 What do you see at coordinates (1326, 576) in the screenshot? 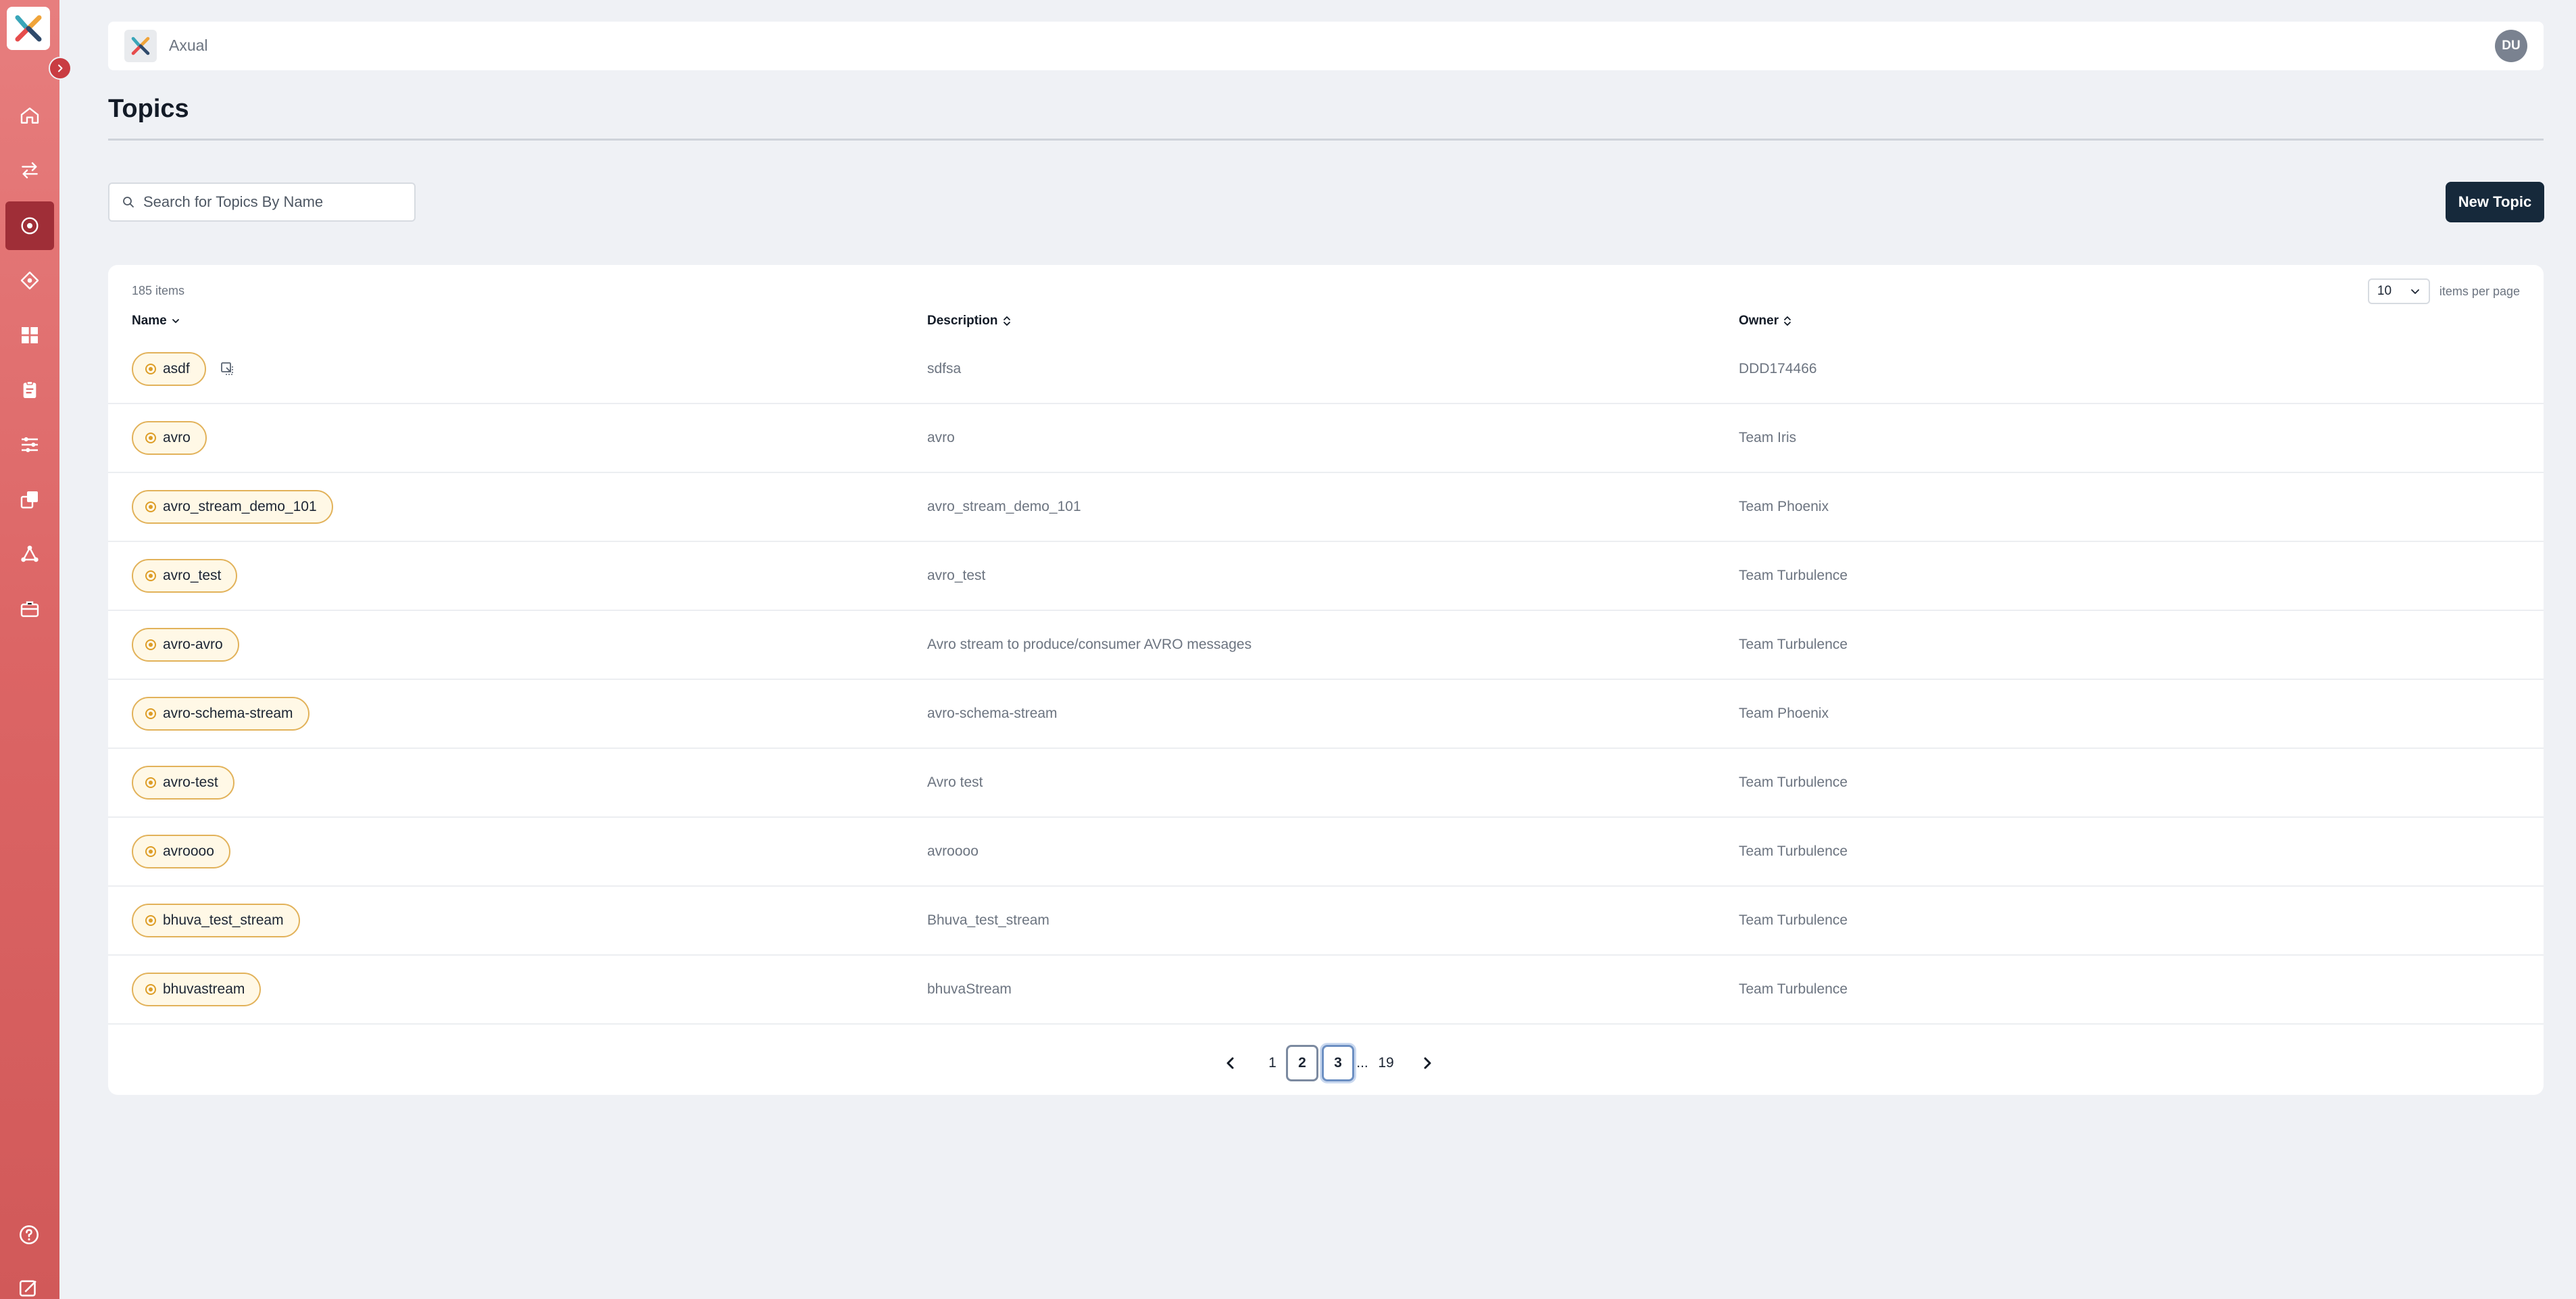
I see `table-row: avro_test avro_test Team Turbulence` at bounding box center [1326, 576].